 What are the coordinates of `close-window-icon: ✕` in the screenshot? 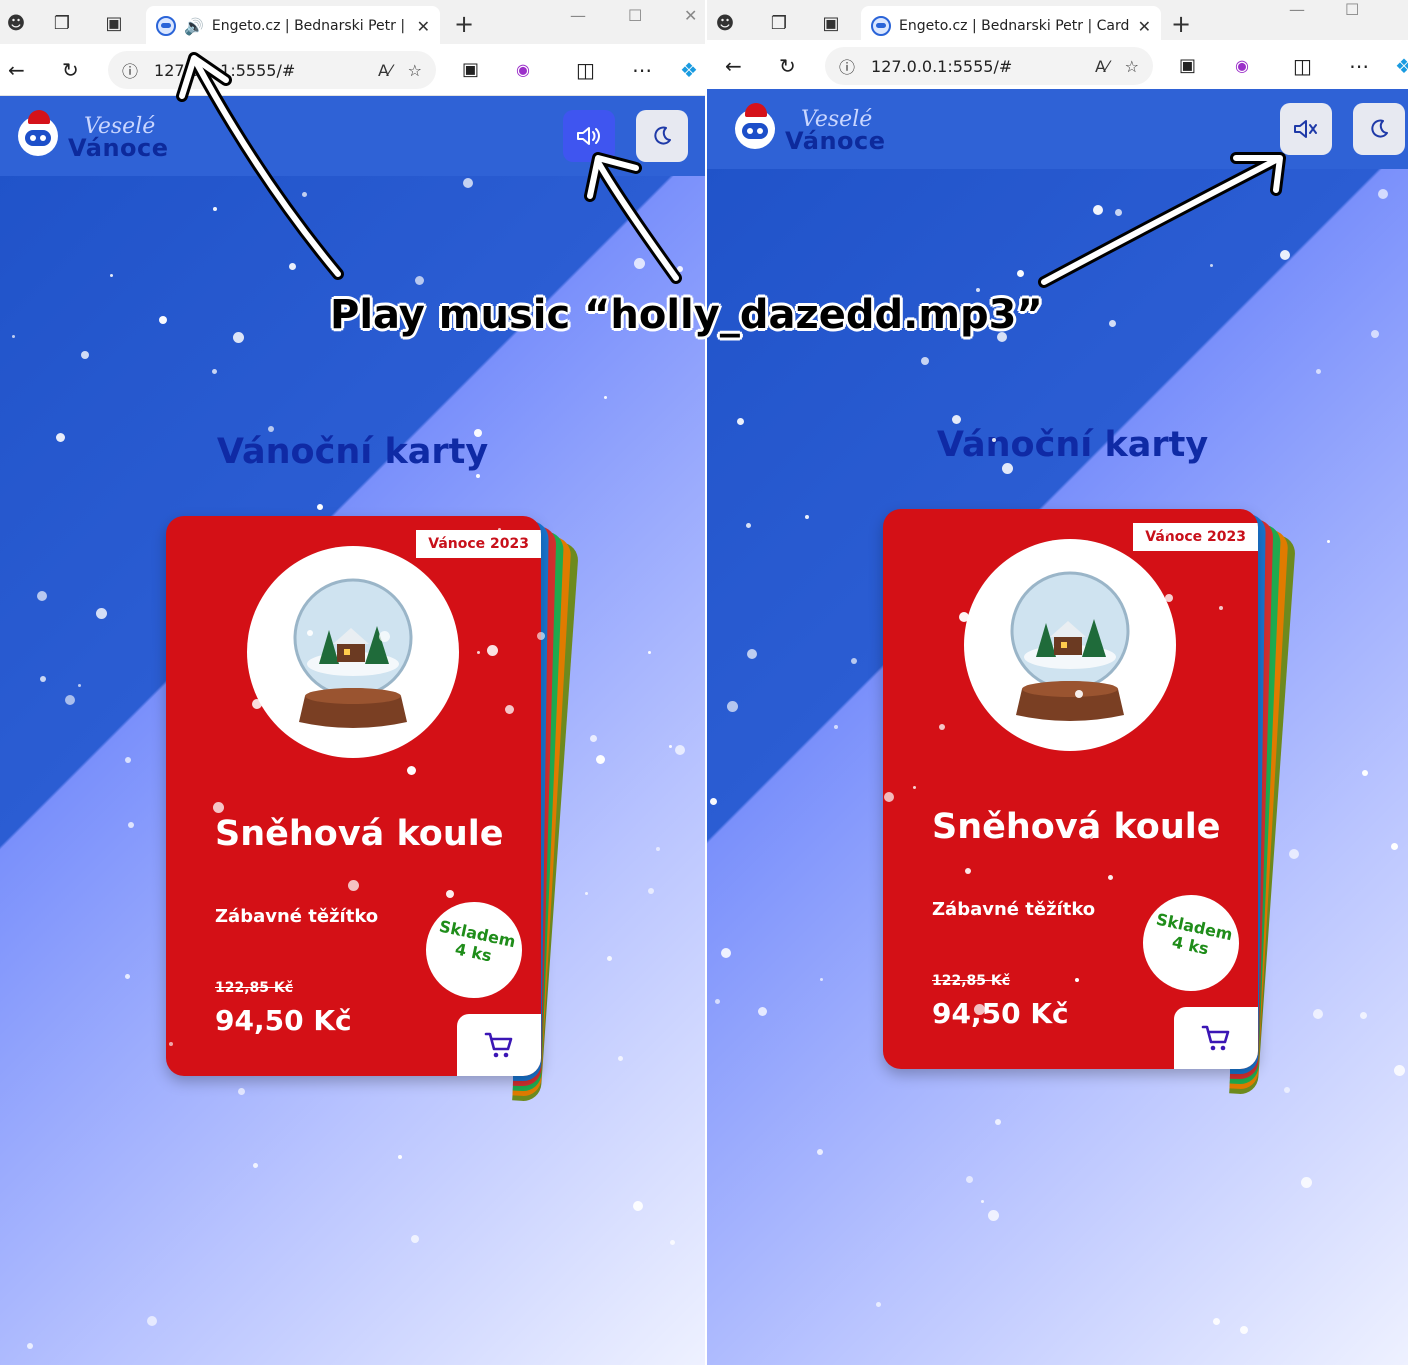 It's located at (690, 15).